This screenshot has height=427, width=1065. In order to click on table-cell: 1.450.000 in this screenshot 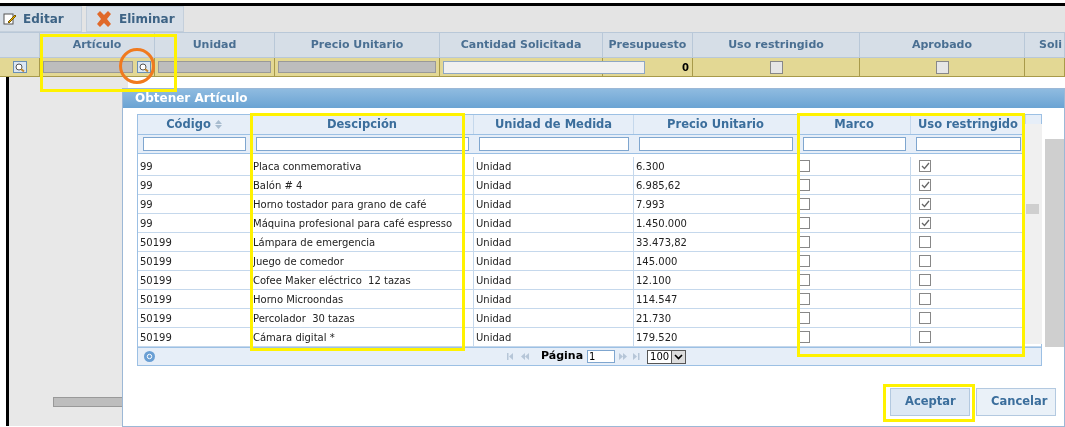, I will do `click(716, 223)`.